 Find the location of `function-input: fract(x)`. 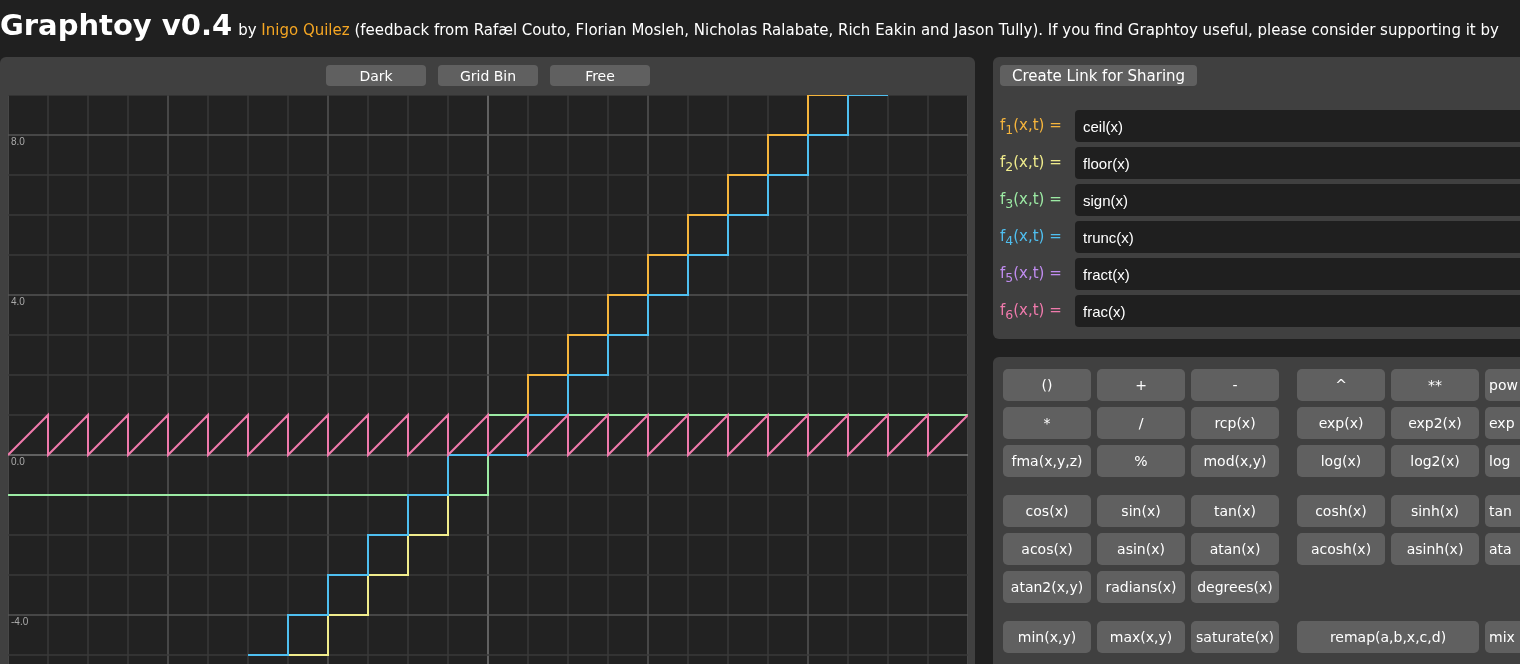

function-input: fract(x) is located at coordinates (1297, 274).